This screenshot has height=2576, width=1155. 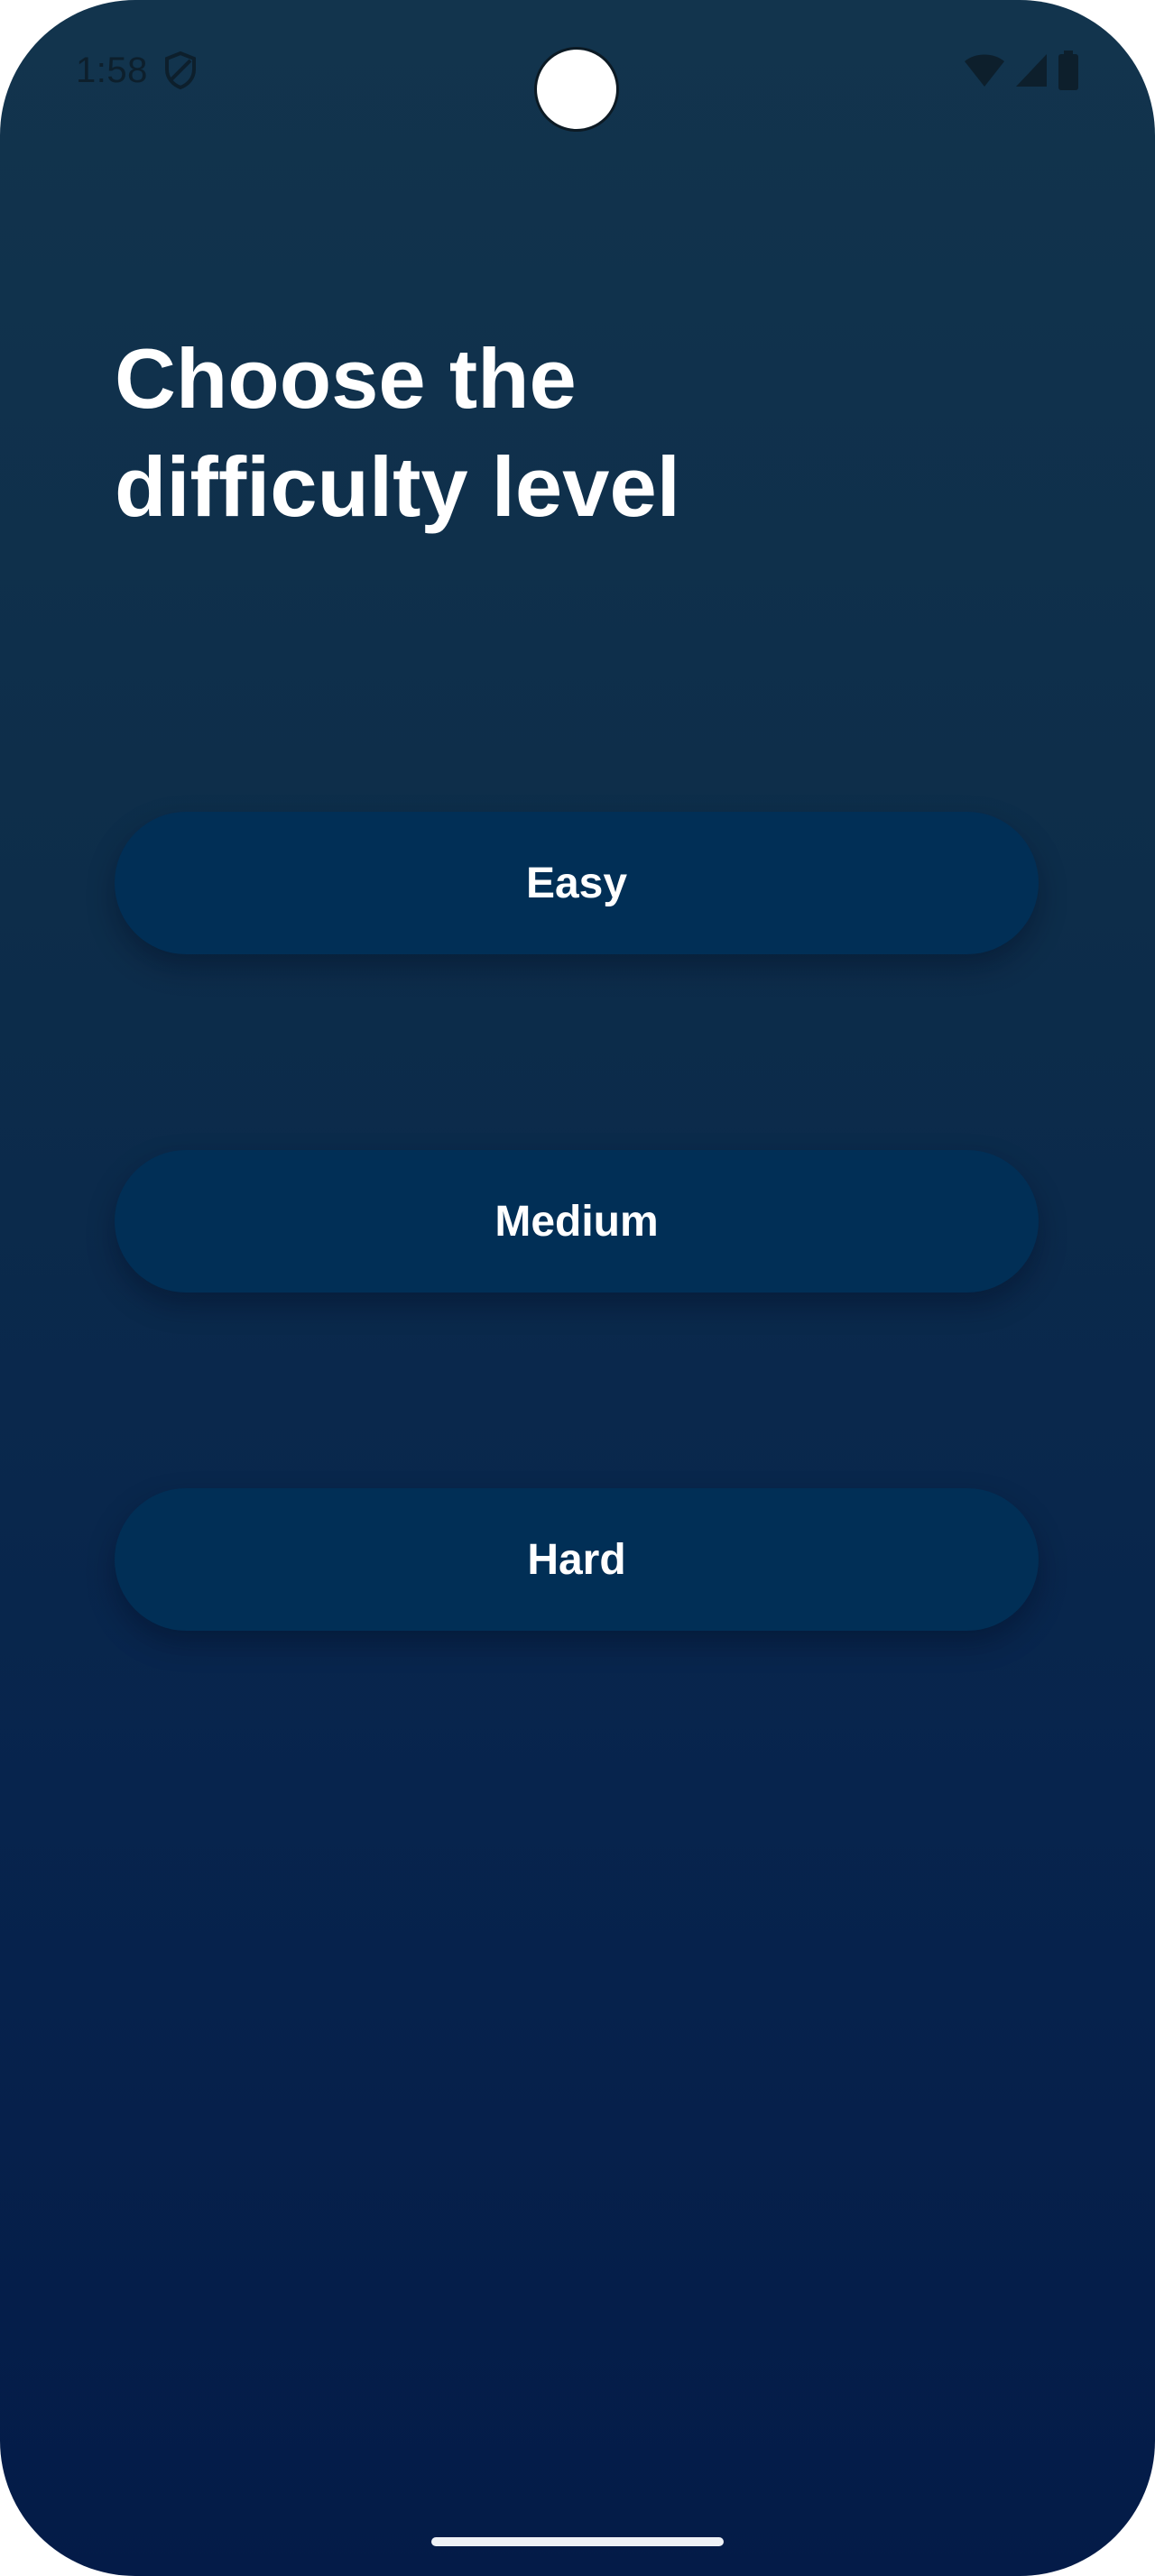 What do you see at coordinates (577, 2541) in the screenshot?
I see `gesture-navigation-bar` at bounding box center [577, 2541].